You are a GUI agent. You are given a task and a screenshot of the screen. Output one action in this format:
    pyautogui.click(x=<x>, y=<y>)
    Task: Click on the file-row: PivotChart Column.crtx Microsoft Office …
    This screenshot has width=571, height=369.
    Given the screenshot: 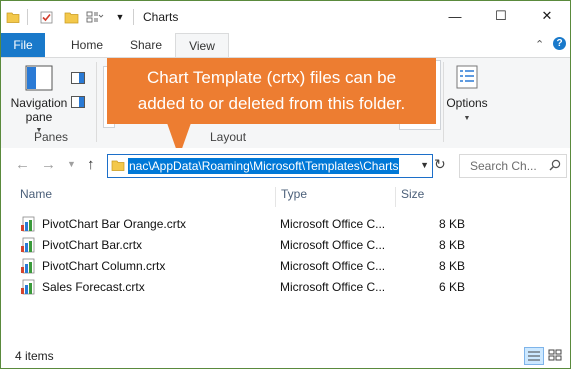 What is the action you would take?
    pyautogui.click(x=243, y=266)
    